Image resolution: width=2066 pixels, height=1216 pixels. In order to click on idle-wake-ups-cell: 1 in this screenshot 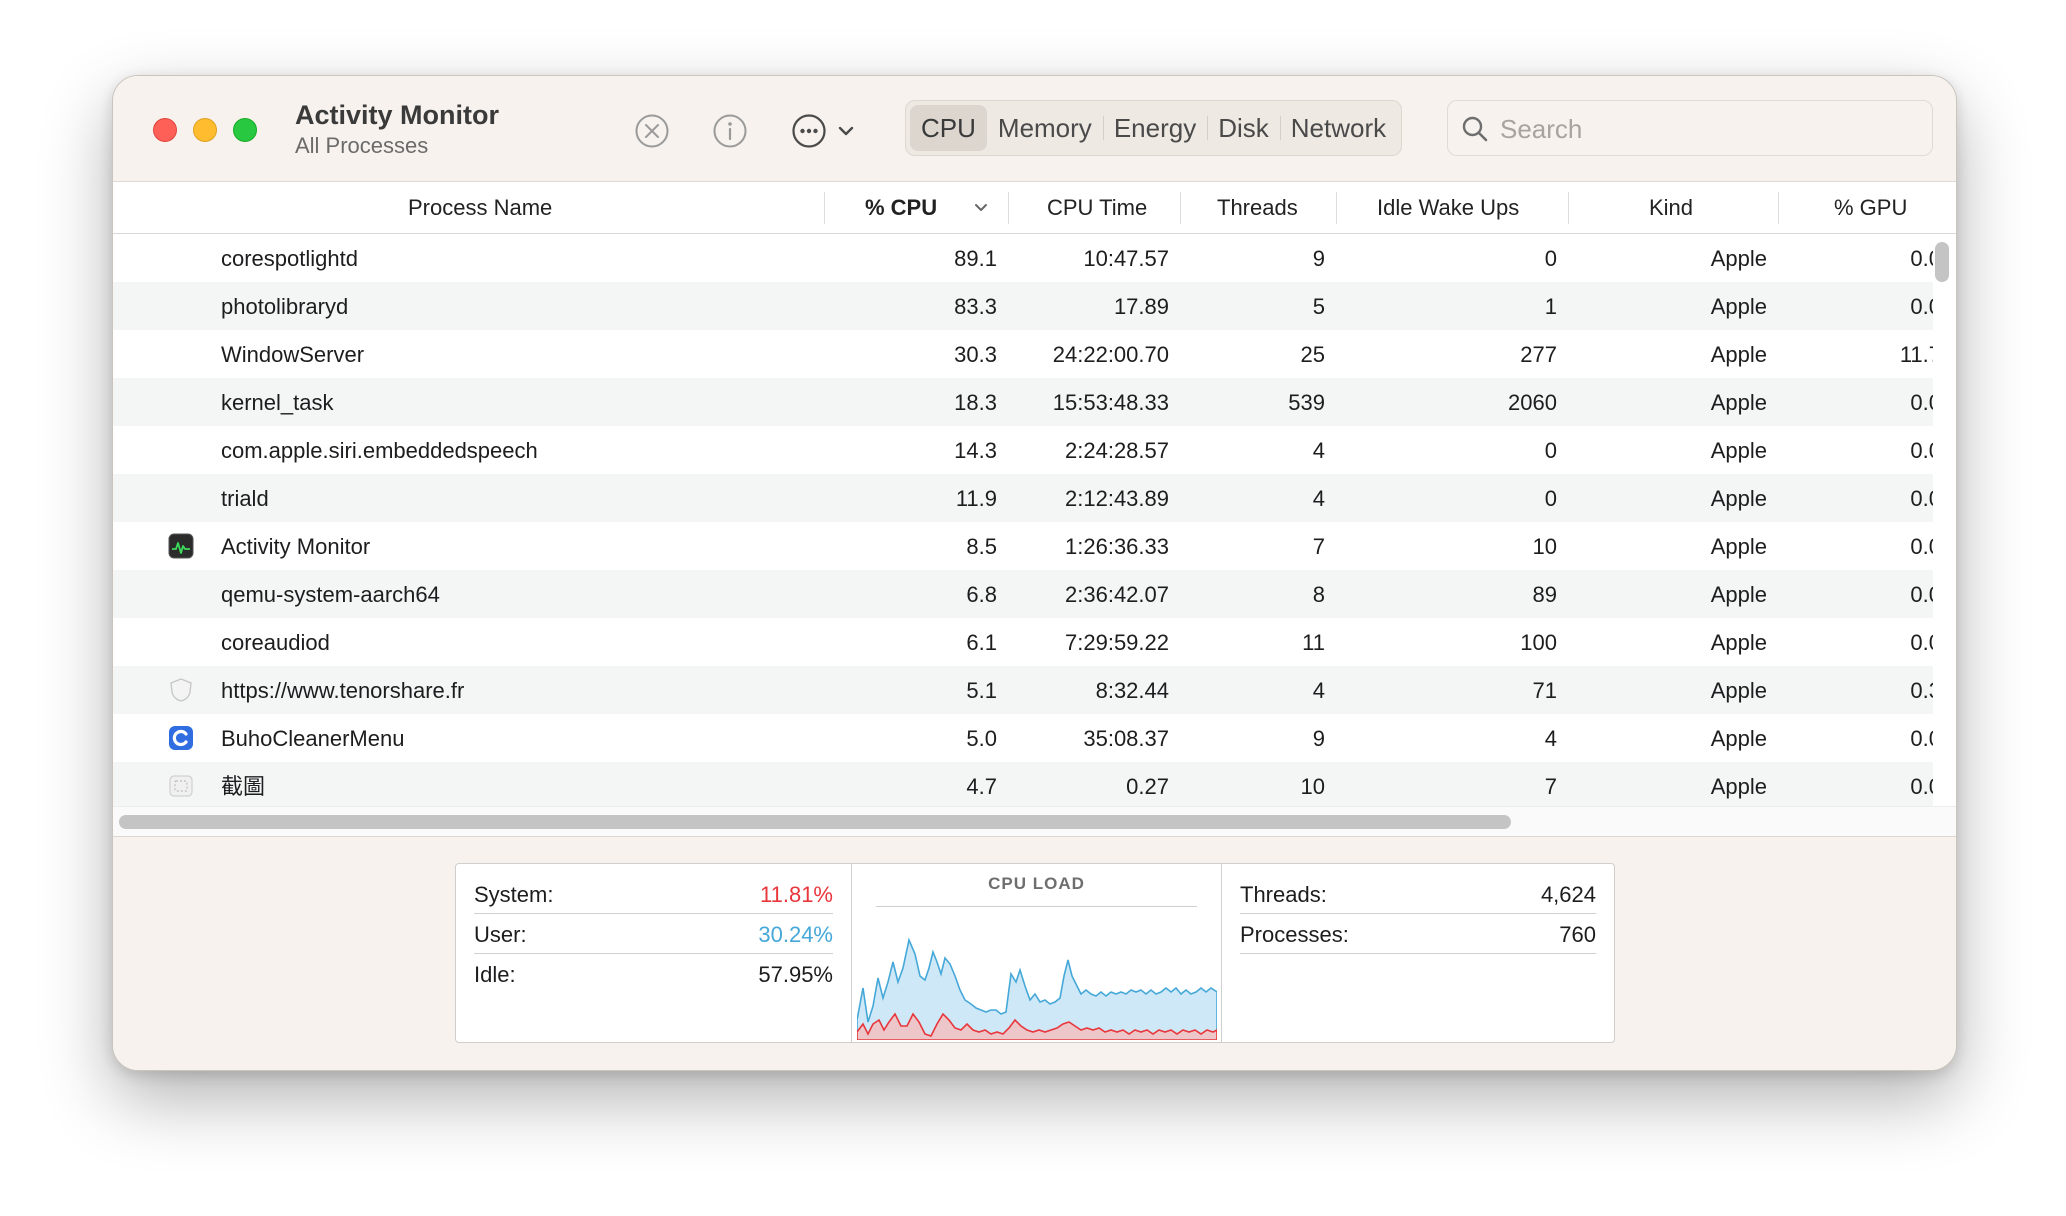, I will do `click(1550, 306)`.